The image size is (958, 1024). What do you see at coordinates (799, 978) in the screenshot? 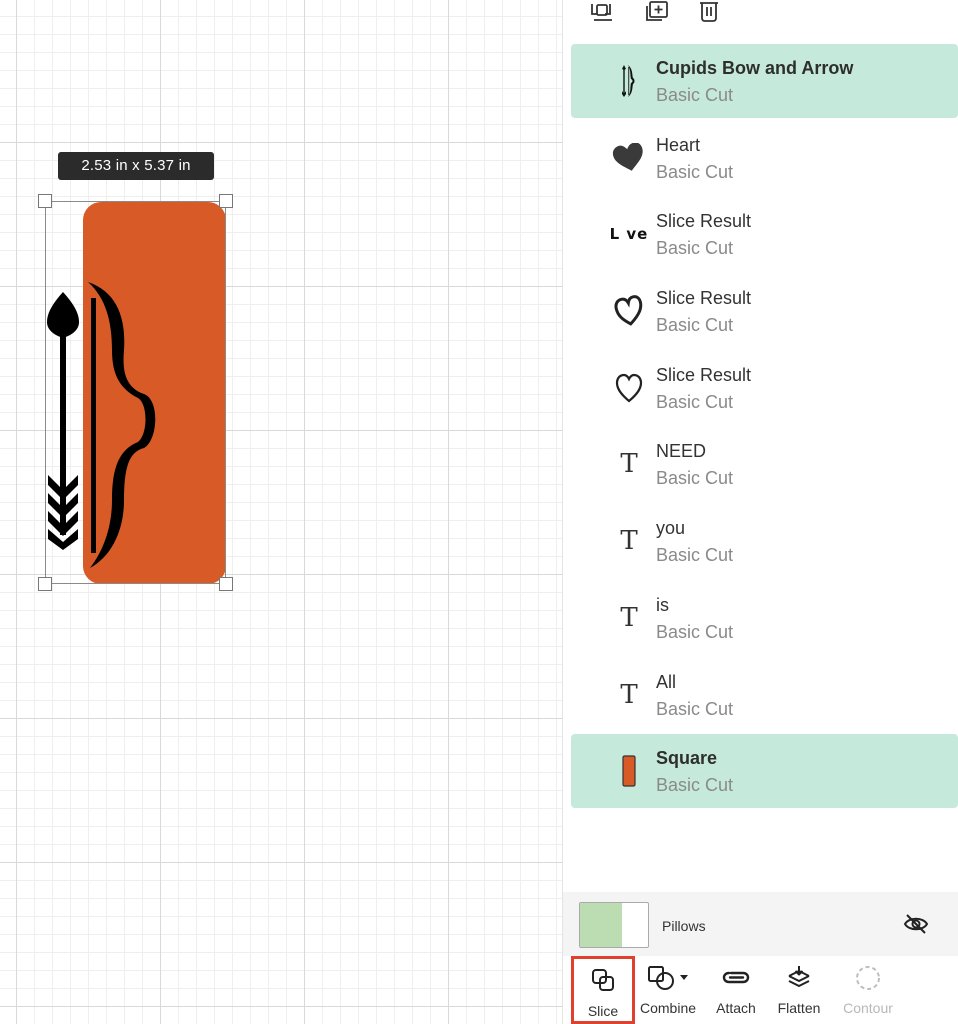
I see `flatten-icon` at bounding box center [799, 978].